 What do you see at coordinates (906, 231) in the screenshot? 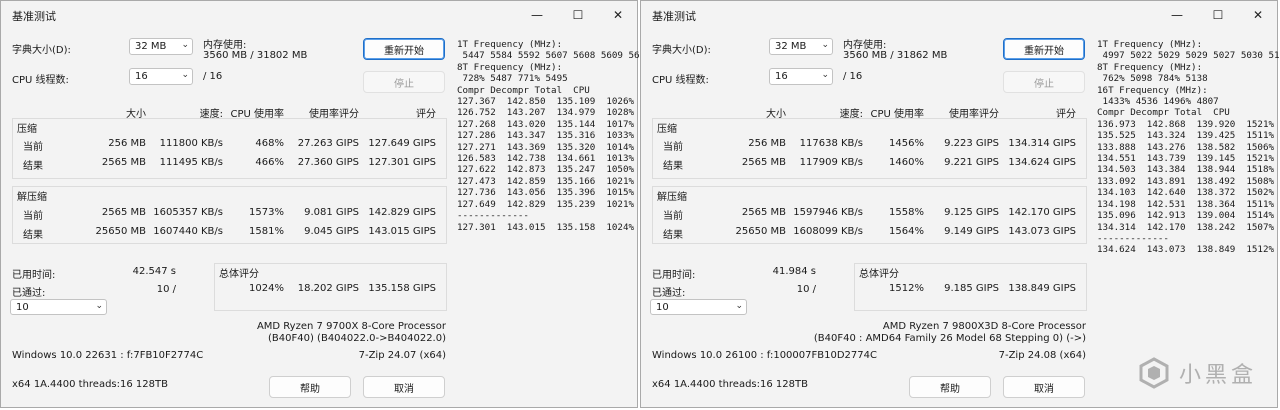
I see `decompress-result-cpu: 1564%` at bounding box center [906, 231].